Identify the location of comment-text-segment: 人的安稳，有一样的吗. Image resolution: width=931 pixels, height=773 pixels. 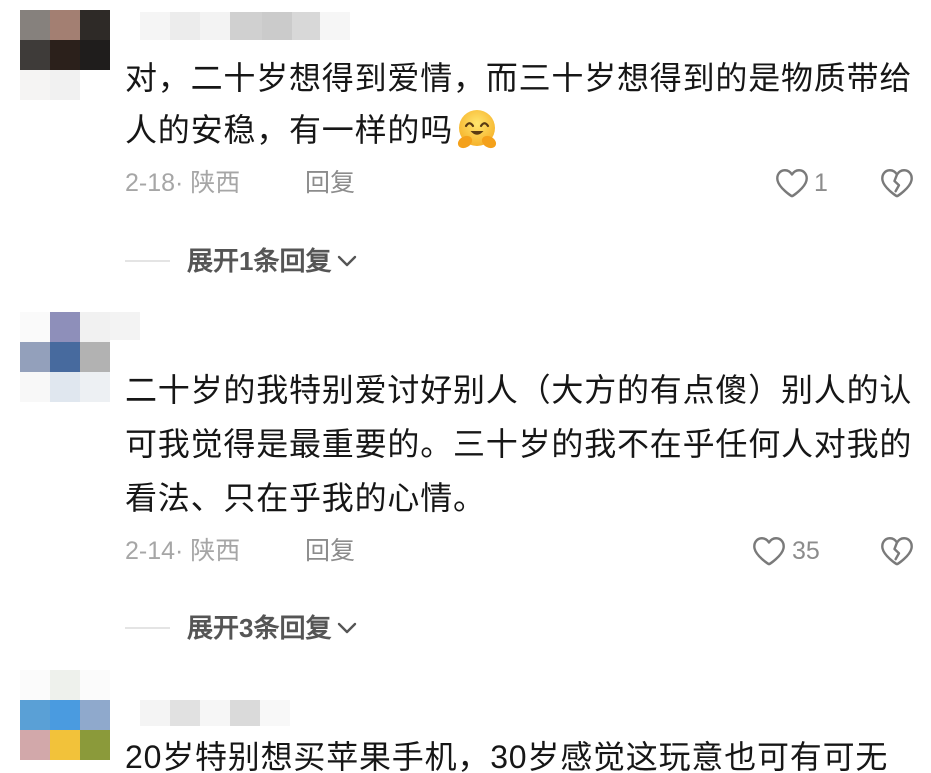
(289, 130).